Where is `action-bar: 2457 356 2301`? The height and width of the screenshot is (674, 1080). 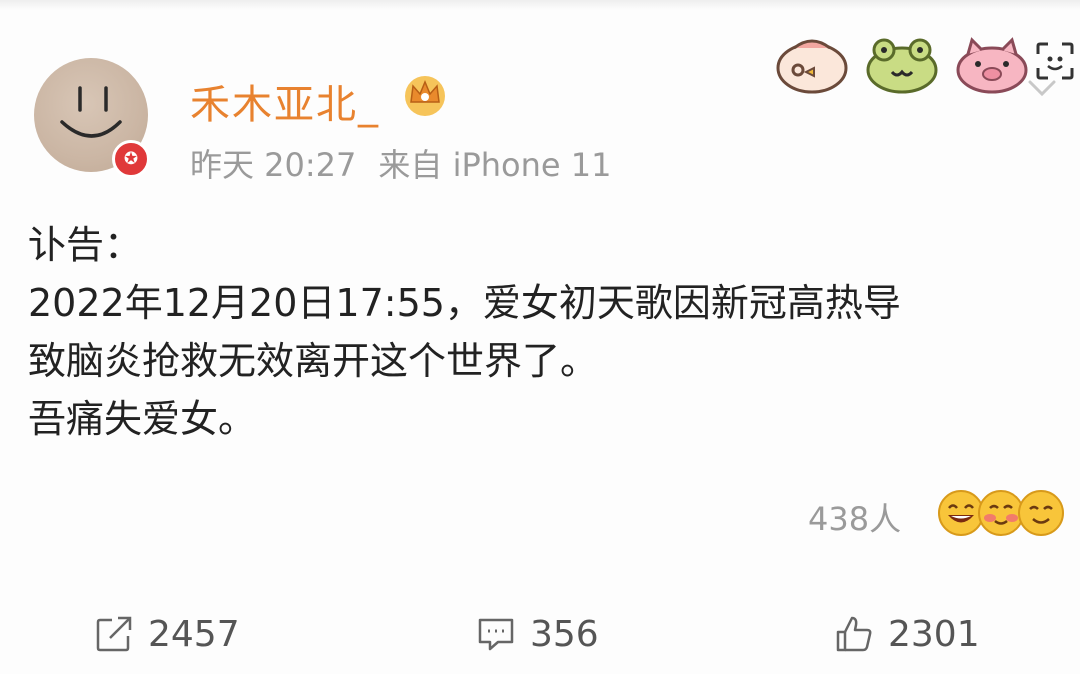 action-bar: 2457 356 2301 is located at coordinates (540, 634).